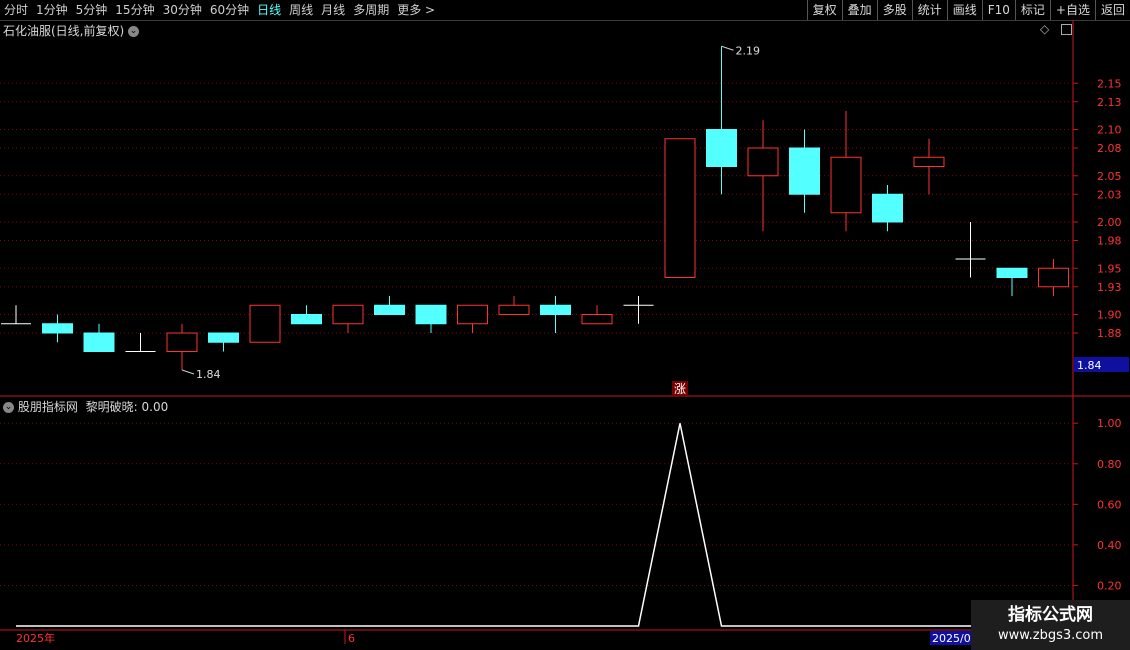 Image resolution: width=1130 pixels, height=650 pixels. Describe the element at coordinates (188, 372) in the screenshot. I see `low-pointer` at that location.